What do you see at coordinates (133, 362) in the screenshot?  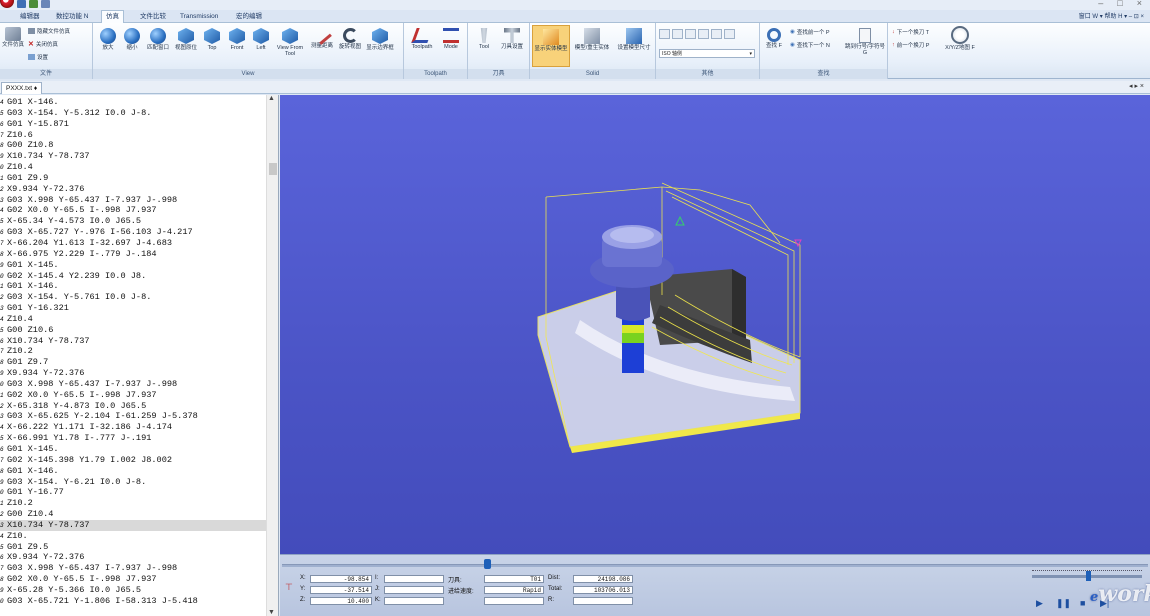 I see `code-line: 8 G01 Z9.7` at bounding box center [133, 362].